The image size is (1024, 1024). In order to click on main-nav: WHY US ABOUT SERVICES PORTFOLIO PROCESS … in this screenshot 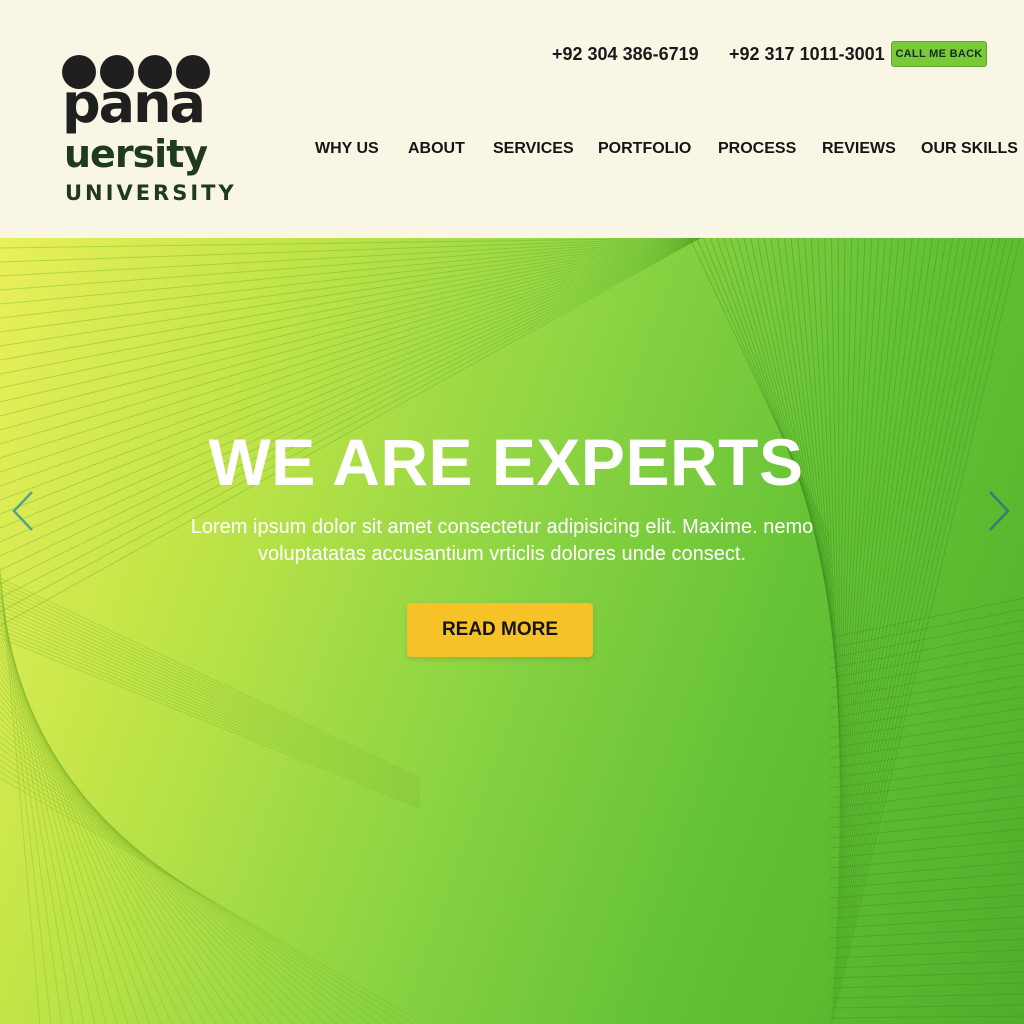, I will do `click(512, 151)`.